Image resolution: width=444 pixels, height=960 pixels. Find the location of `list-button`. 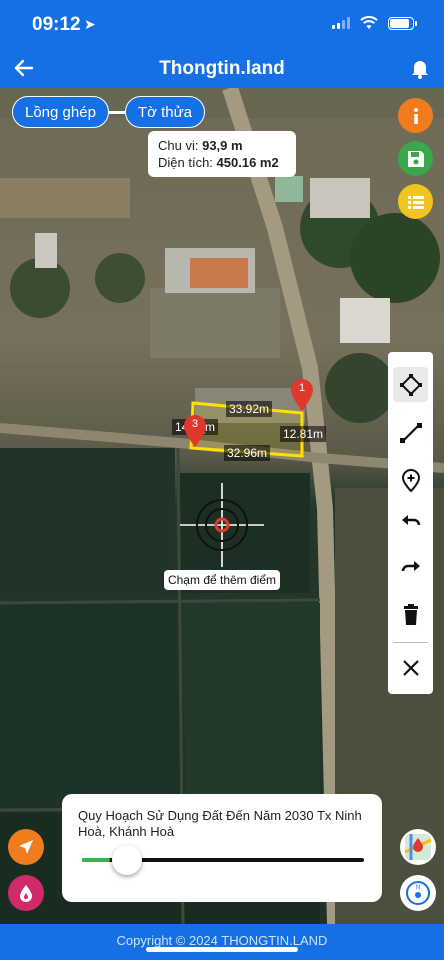

list-button is located at coordinates (415, 201).